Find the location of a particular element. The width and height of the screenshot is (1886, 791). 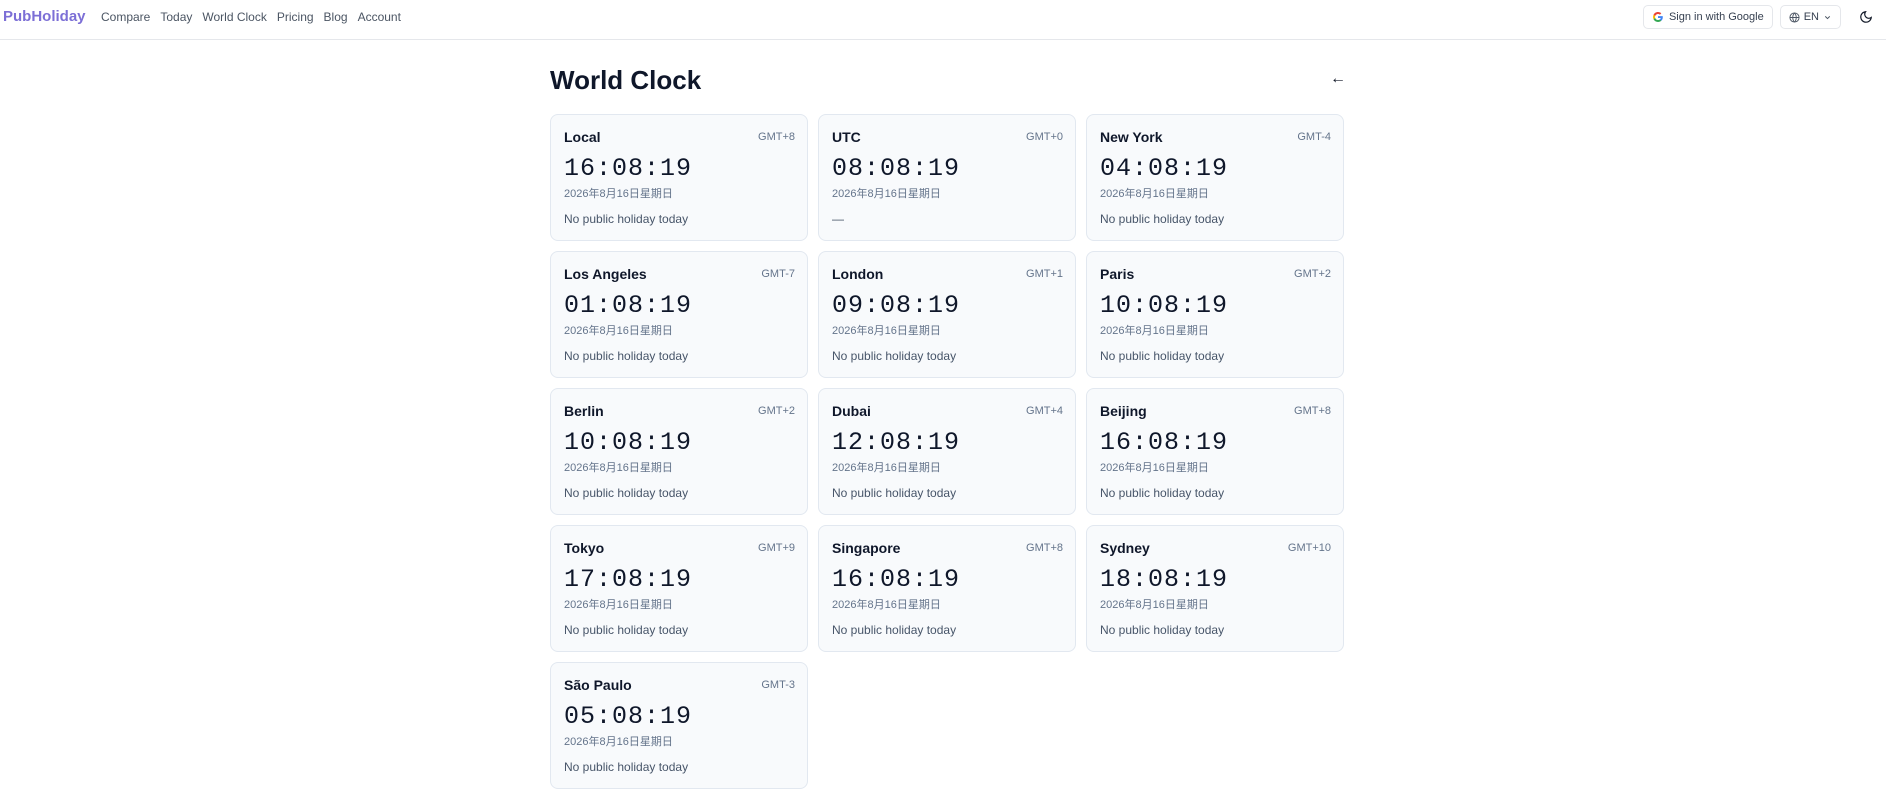

gmt-offset: GMT+0 is located at coordinates (1044, 137).